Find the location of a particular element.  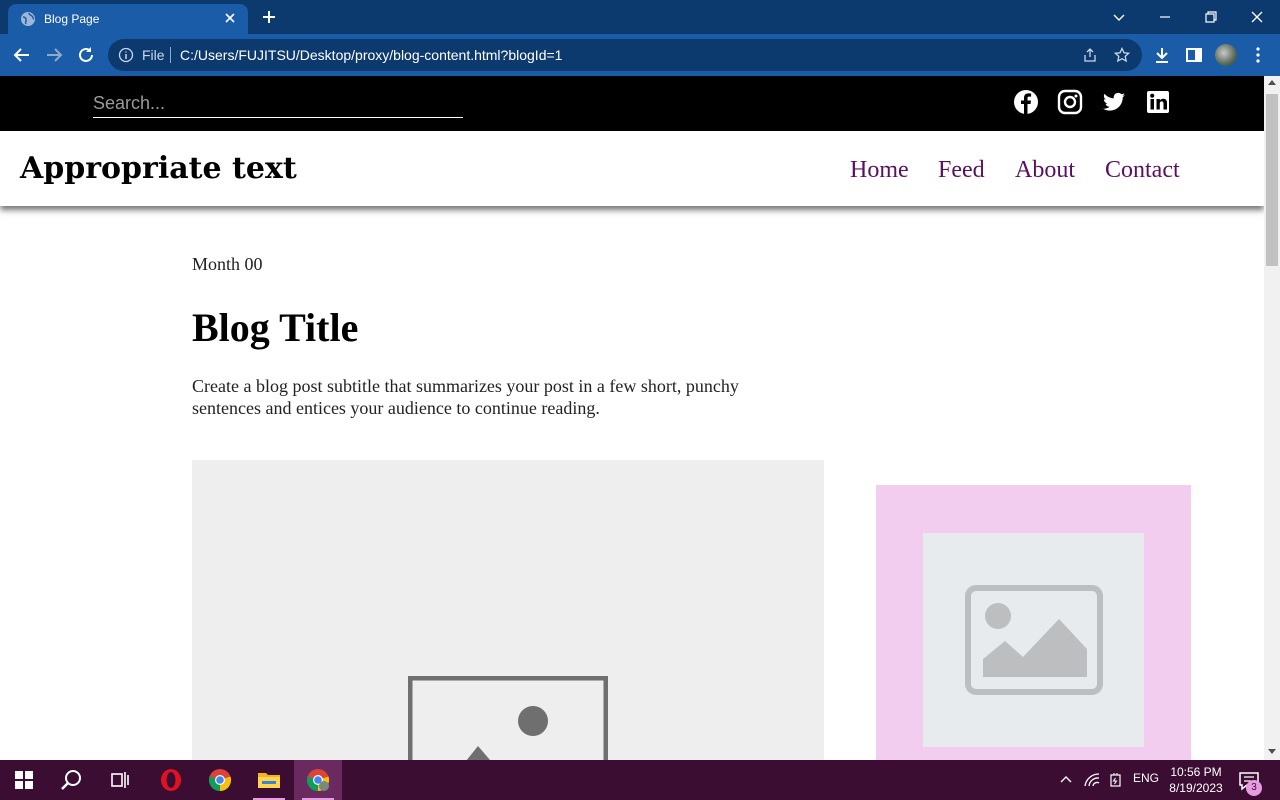

forward-icon is located at coordinates (54, 55).